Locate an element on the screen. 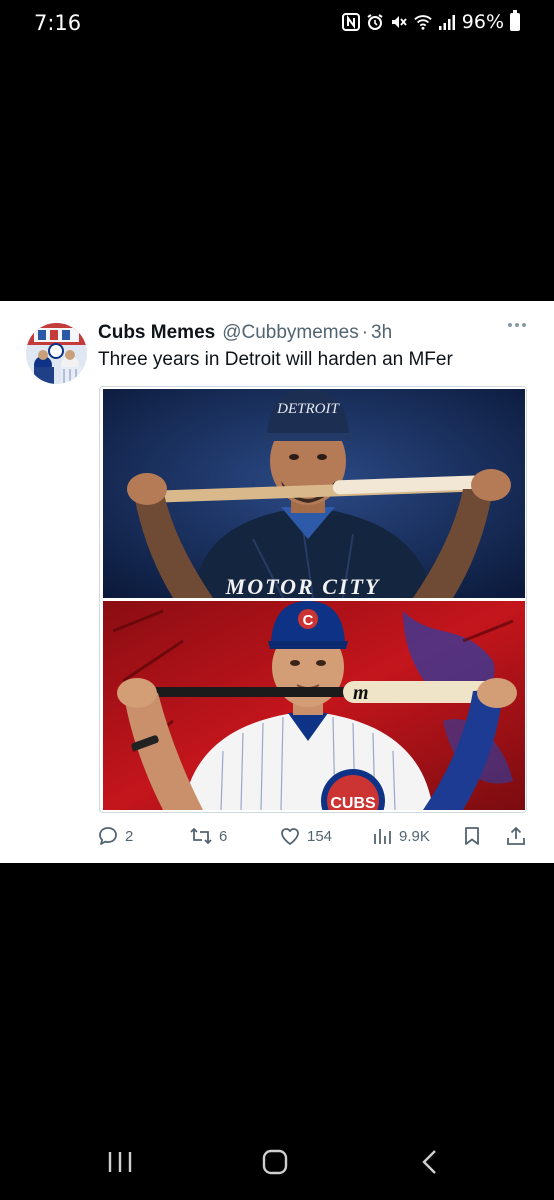  signal-icon is located at coordinates (446, 22).